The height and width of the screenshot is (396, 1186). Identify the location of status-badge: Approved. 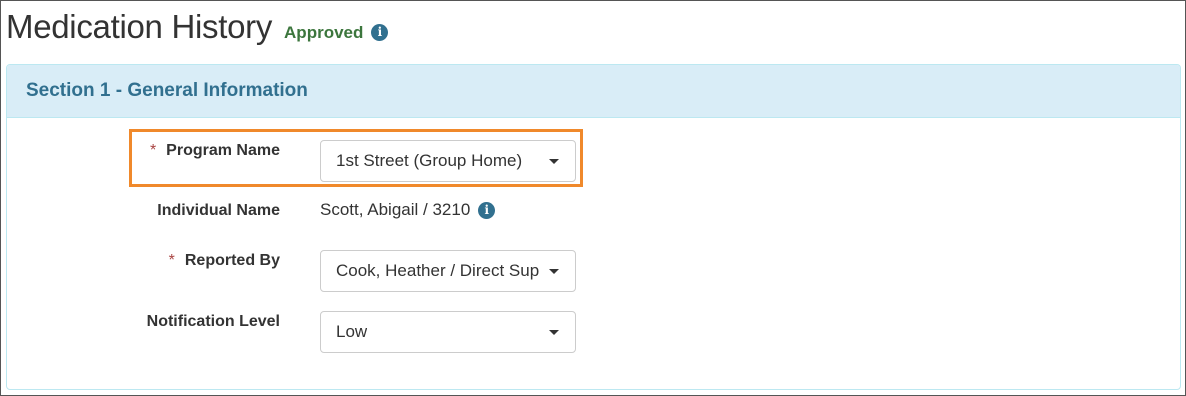
(324, 32).